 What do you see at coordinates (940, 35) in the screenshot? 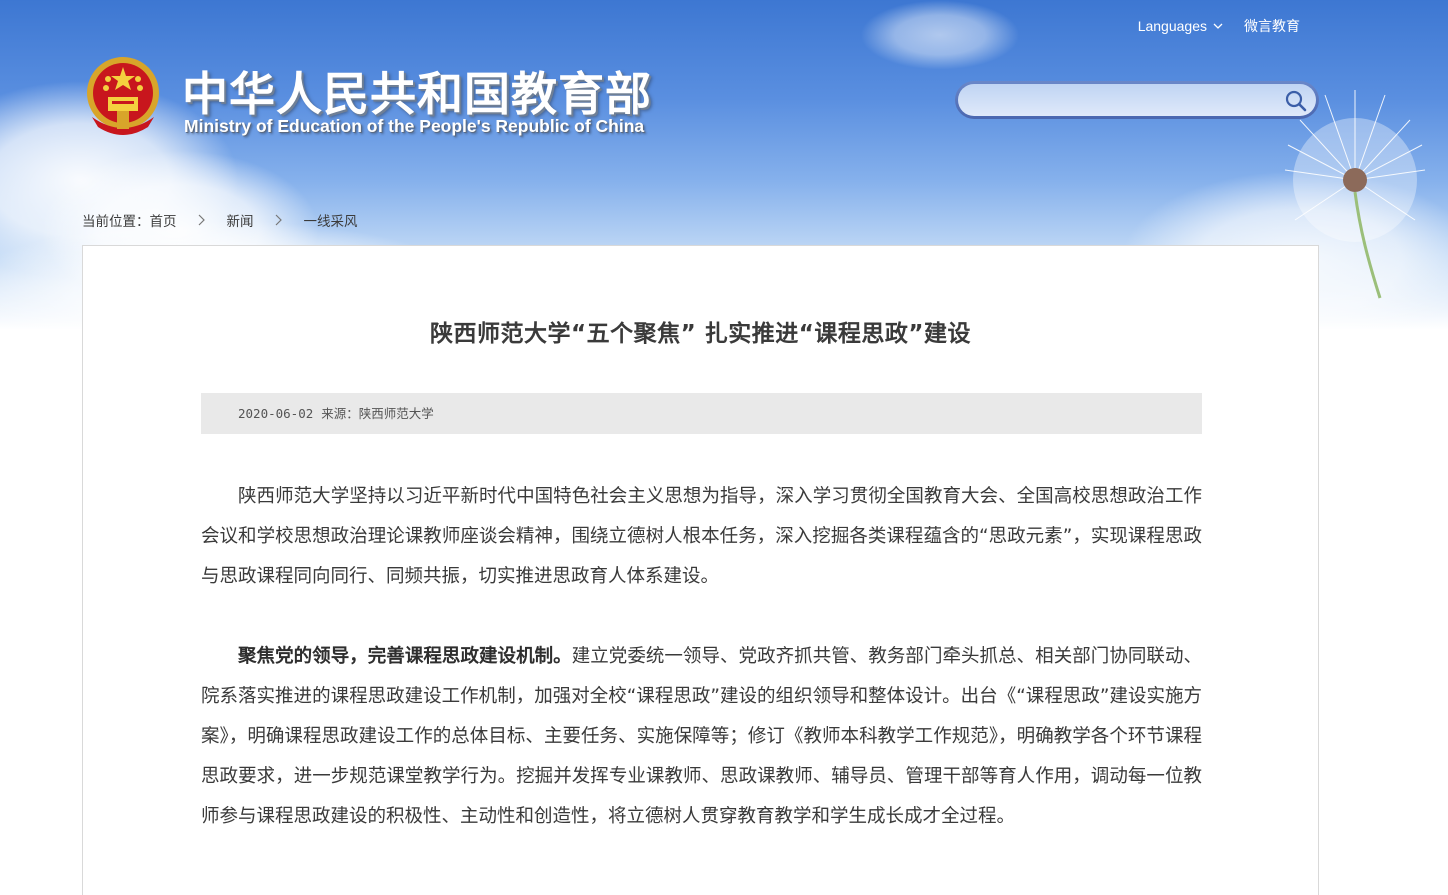
I see `cloud-decoration` at bounding box center [940, 35].